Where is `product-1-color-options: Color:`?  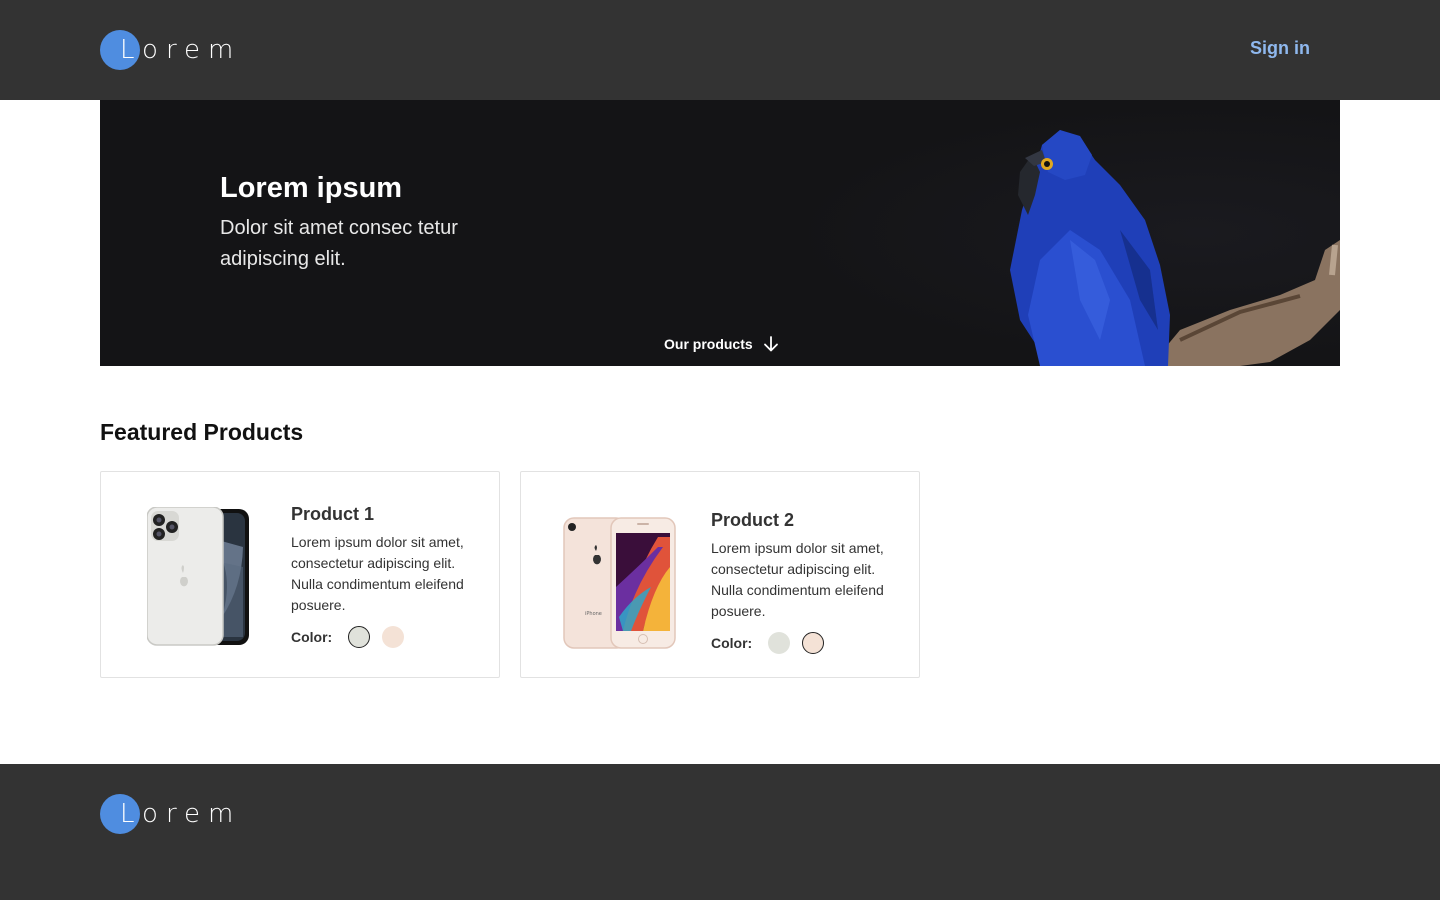
product-1-color-options: Color: is located at coordinates (353, 637).